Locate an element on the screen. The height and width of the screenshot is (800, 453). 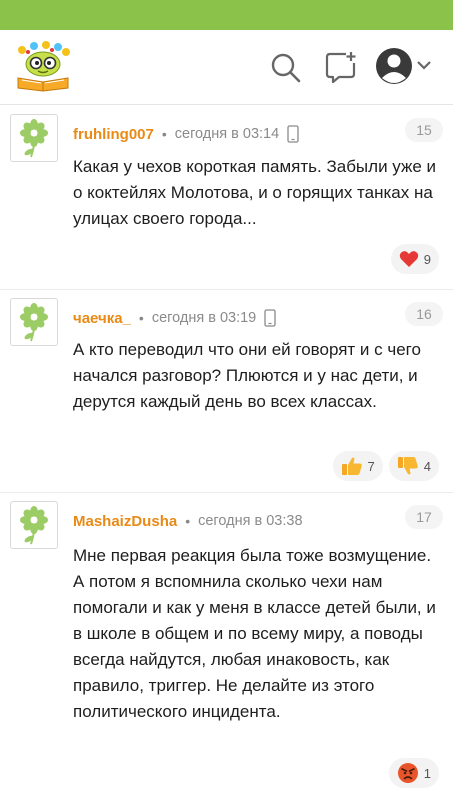
thumbs-up-icon is located at coordinates (351, 466).